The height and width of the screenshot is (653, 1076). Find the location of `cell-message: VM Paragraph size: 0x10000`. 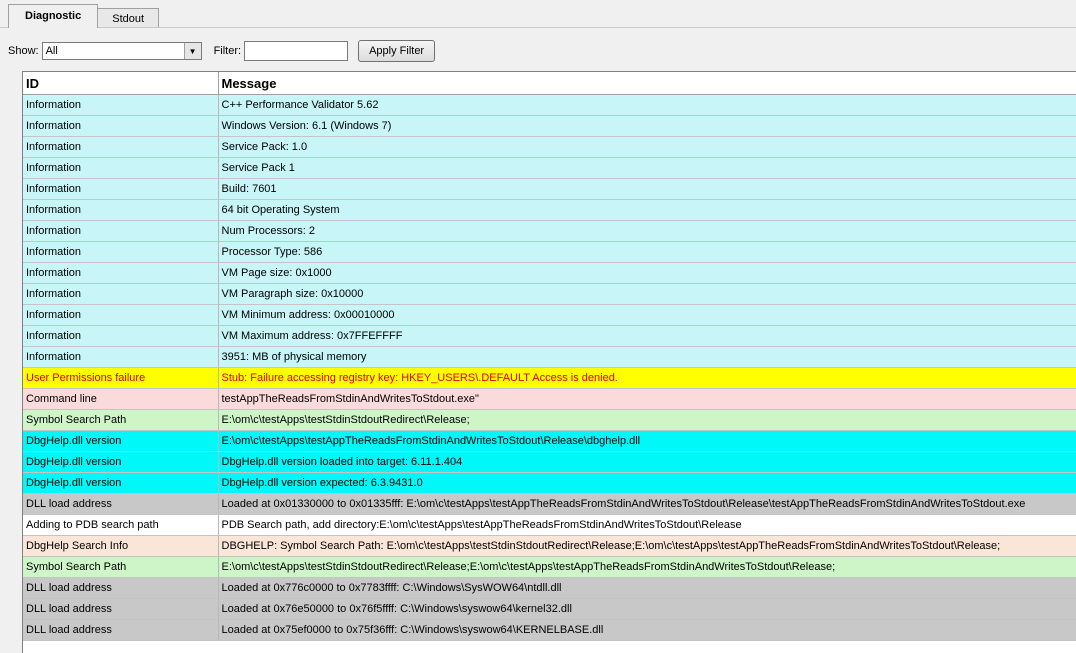

cell-message: VM Paragraph size: 0x10000 is located at coordinates (647, 294).